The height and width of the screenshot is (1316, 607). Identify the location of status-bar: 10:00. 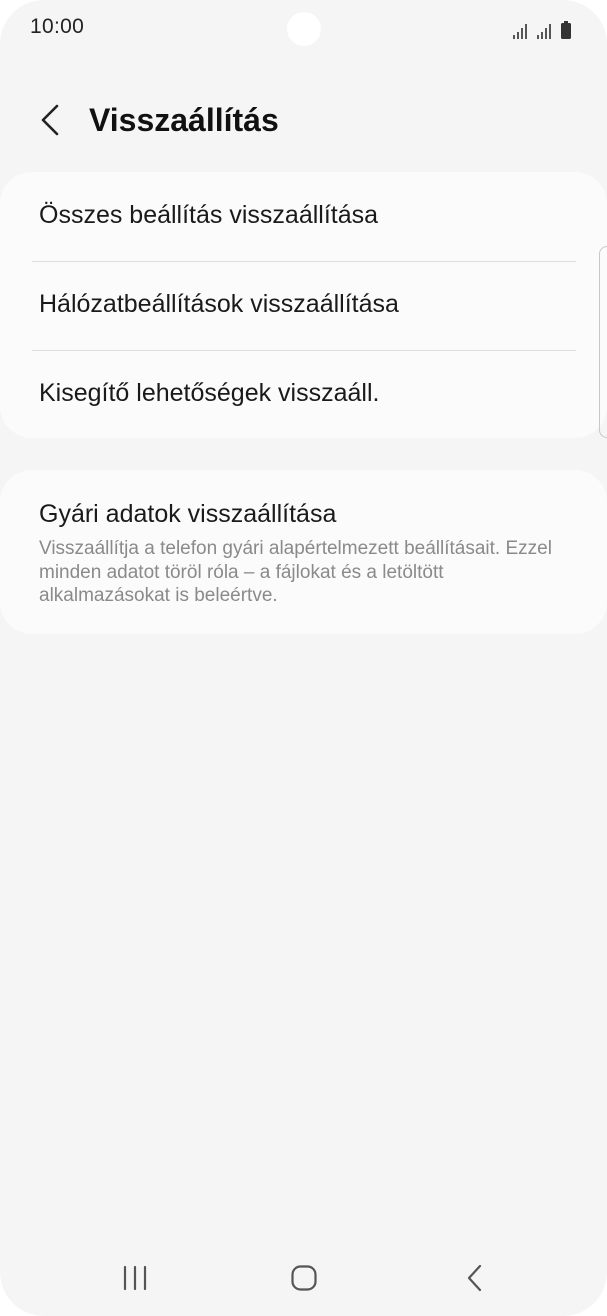
(303, 28).